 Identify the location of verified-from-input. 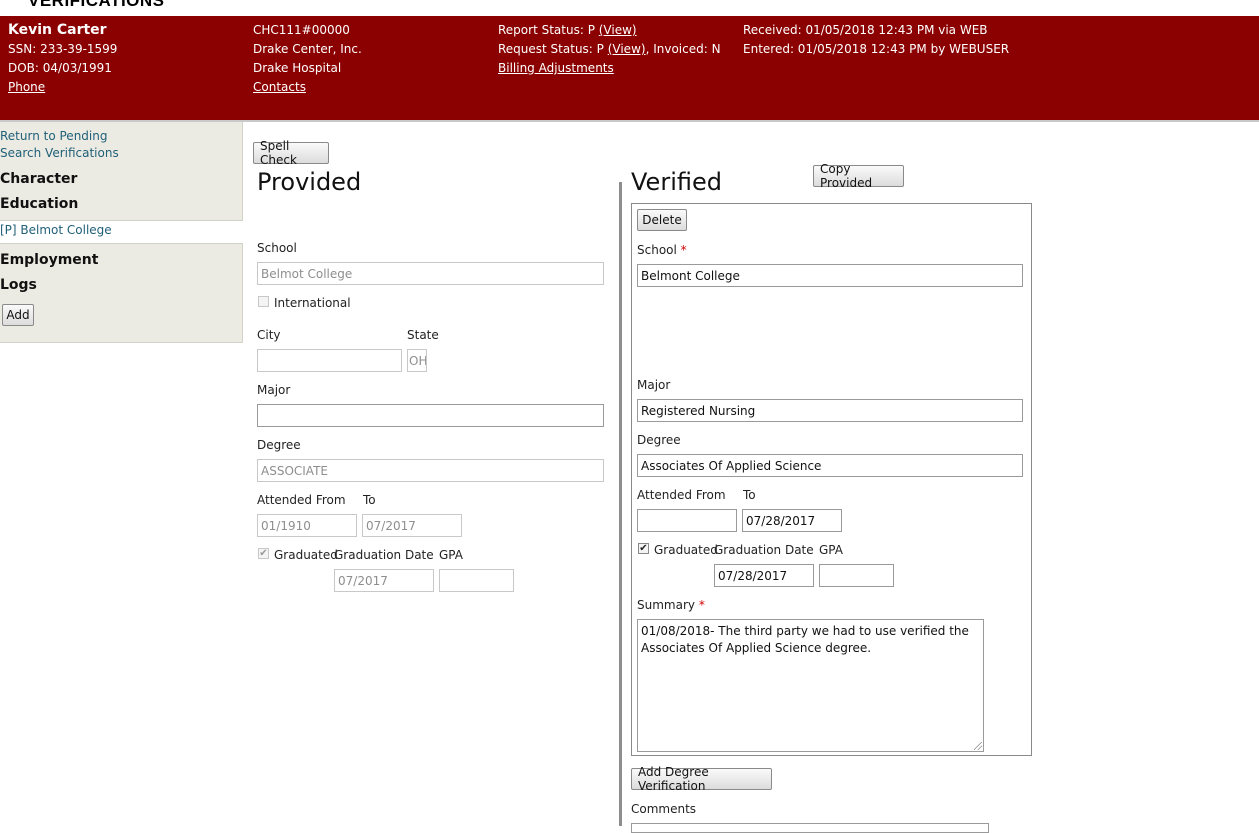
(687, 520).